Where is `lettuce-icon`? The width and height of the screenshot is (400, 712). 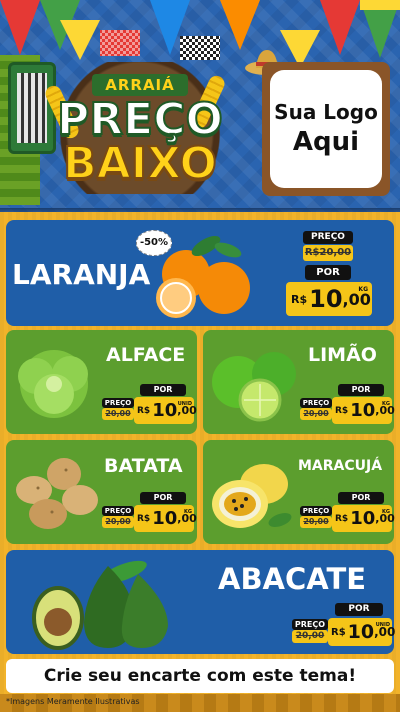 lettuce-icon is located at coordinates (53, 384).